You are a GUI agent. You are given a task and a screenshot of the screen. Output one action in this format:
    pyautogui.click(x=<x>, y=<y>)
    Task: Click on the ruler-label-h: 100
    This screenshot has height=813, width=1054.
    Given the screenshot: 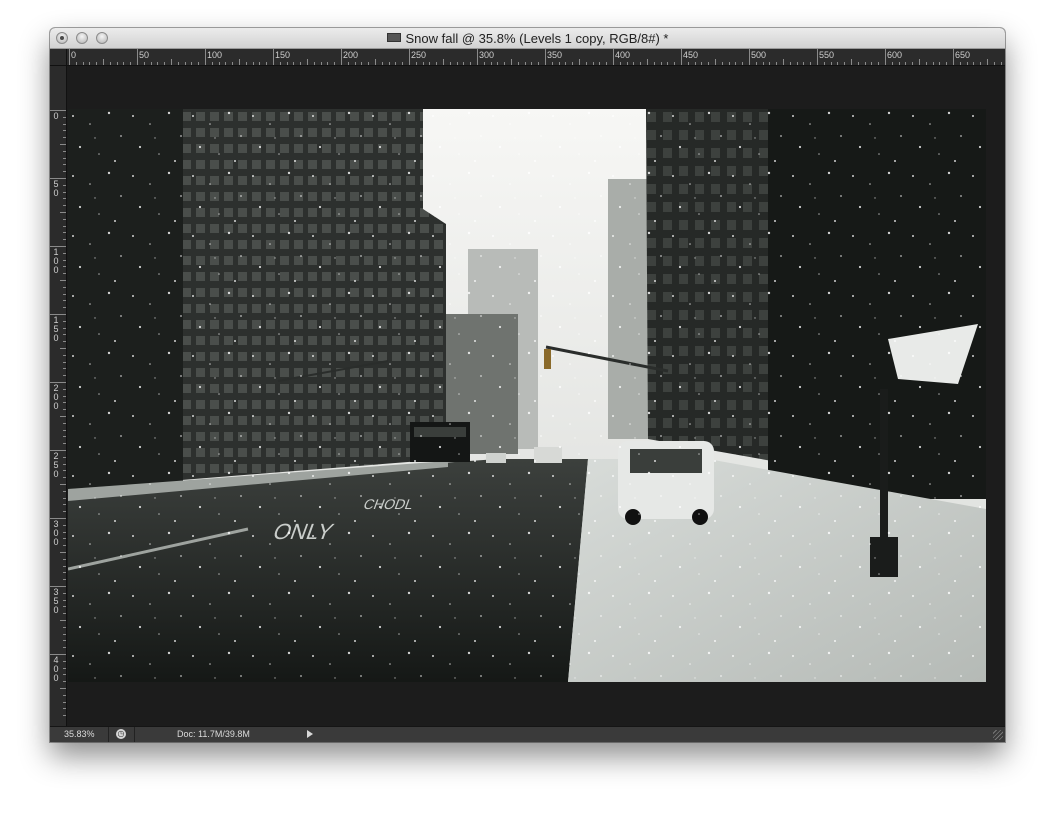 What is the action you would take?
    pyautogui.click(x=215, y=55)
    